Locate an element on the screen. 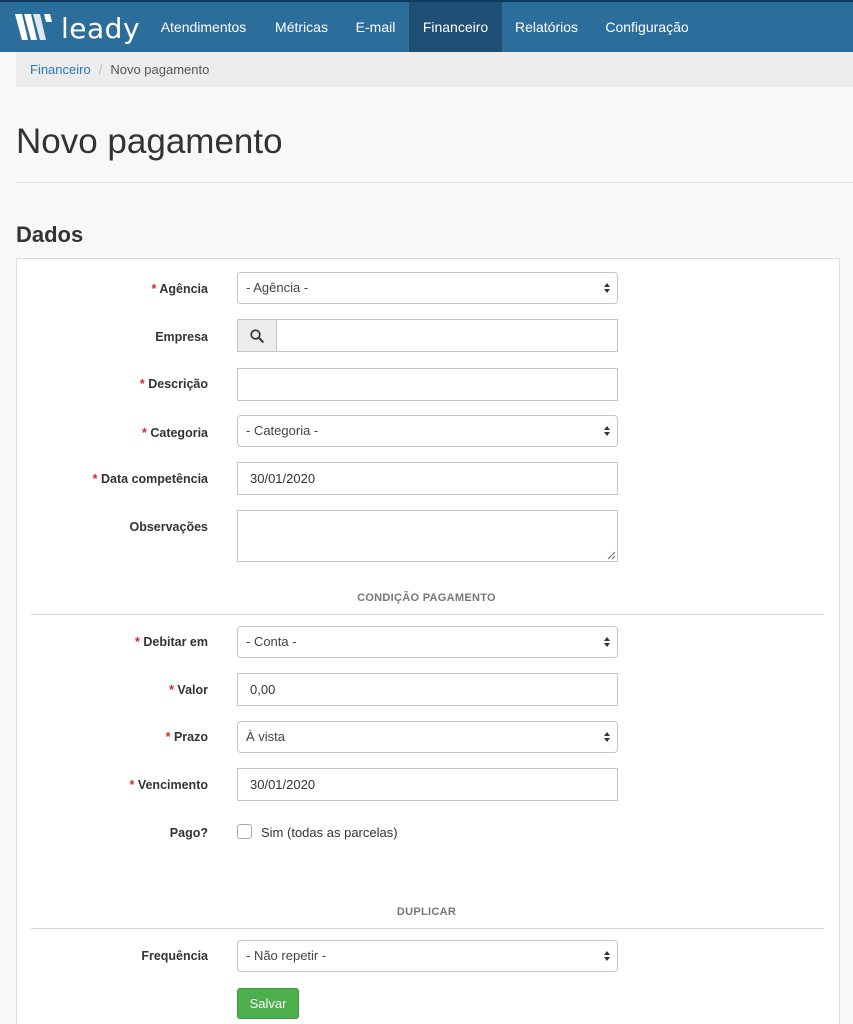 This screenshot has height=1024, width=853. label-debitar-em-text: Debitar em is located at coordinates (175, 642).